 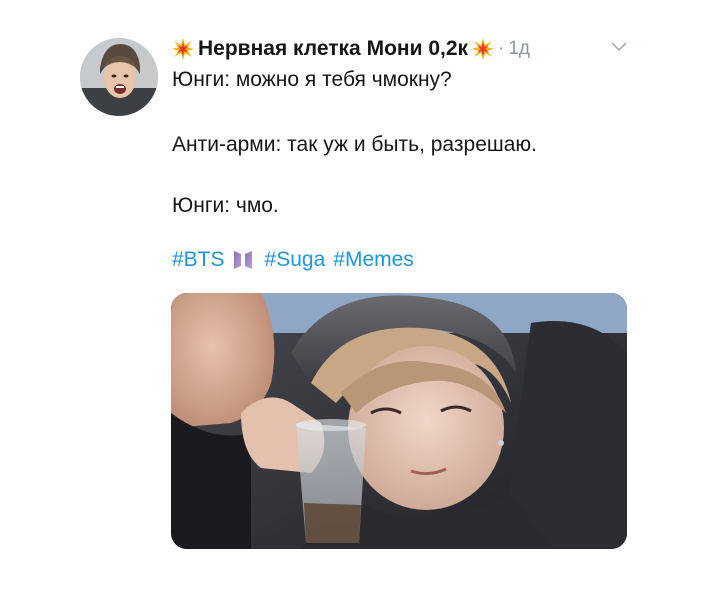 I want to click on tweet-timestamp: 1д, so click(x=519, y=49).